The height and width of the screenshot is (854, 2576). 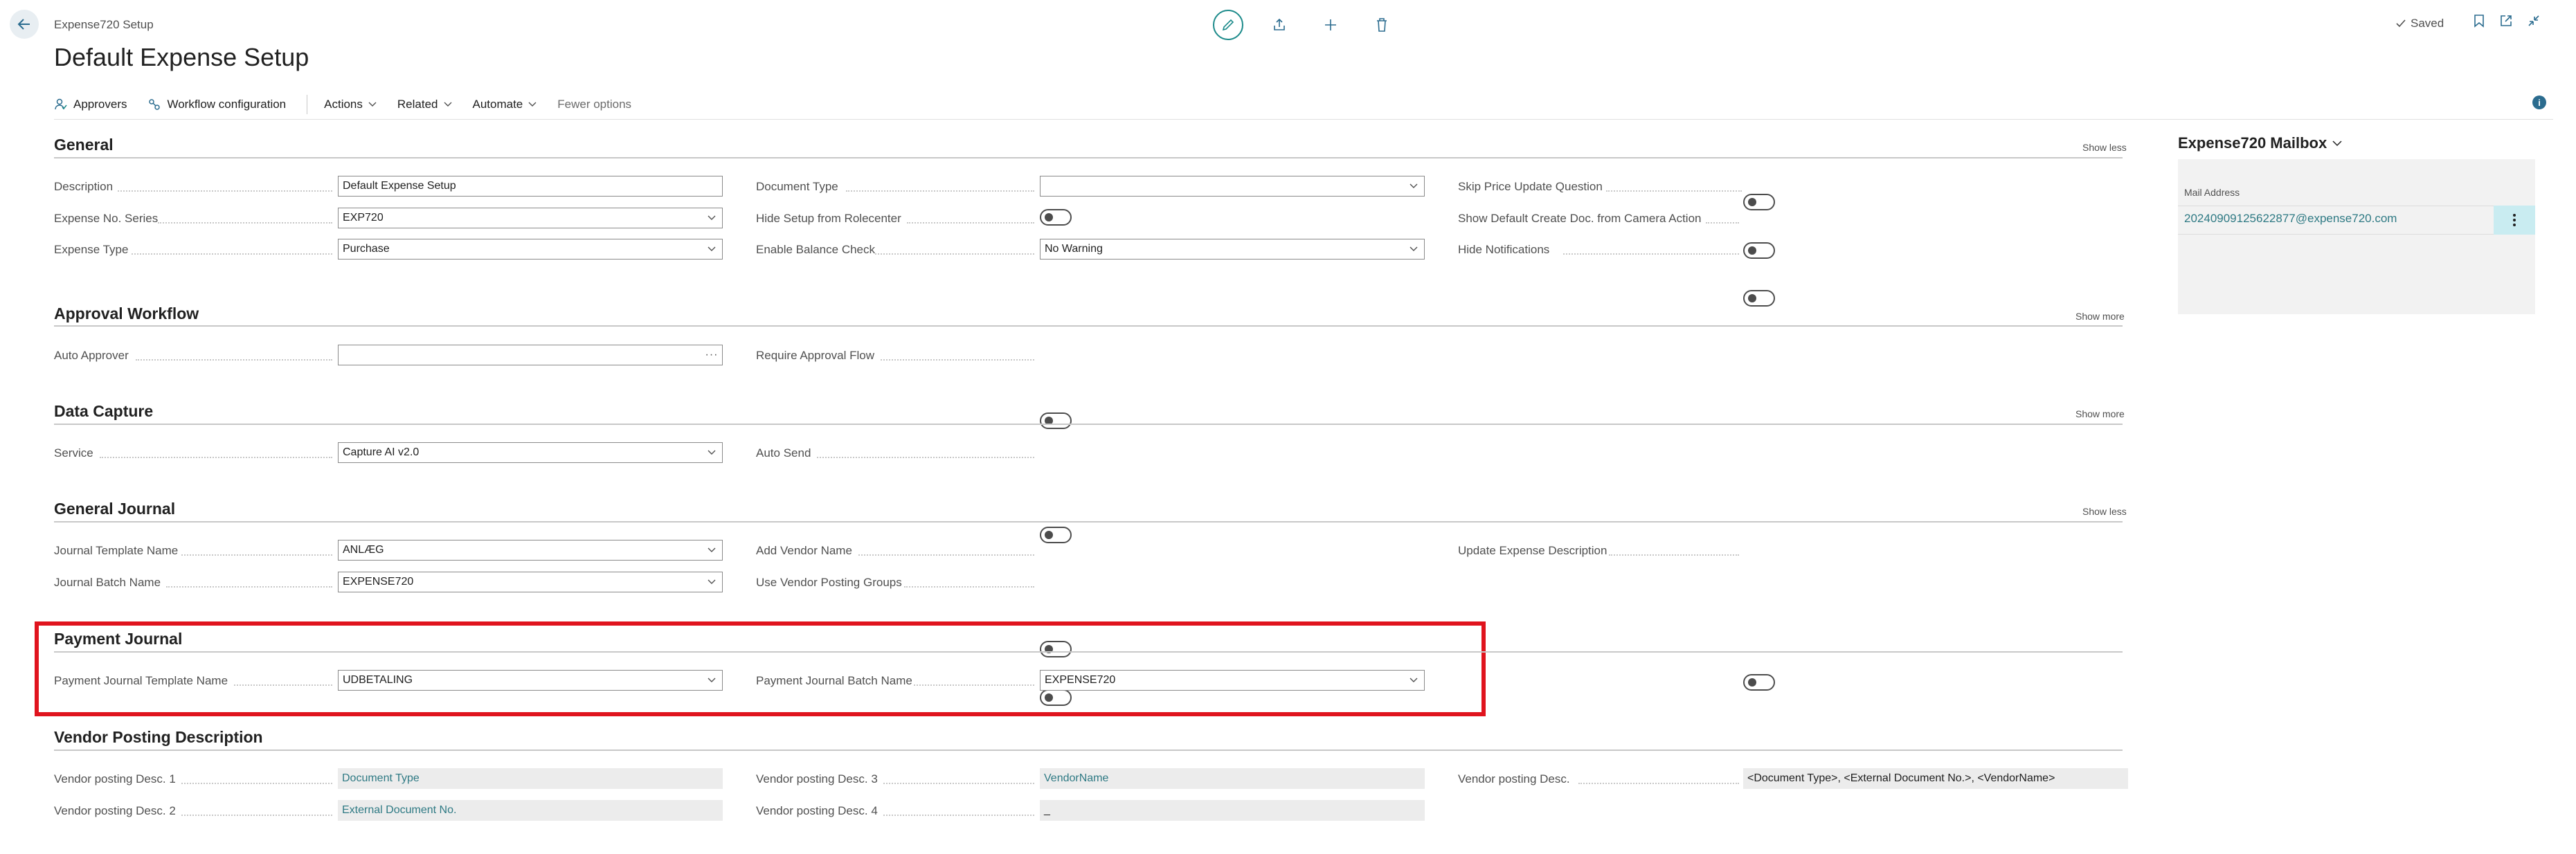 I want to click on vendor-desc-2-value: External Document No., so click(x=530, y=810).